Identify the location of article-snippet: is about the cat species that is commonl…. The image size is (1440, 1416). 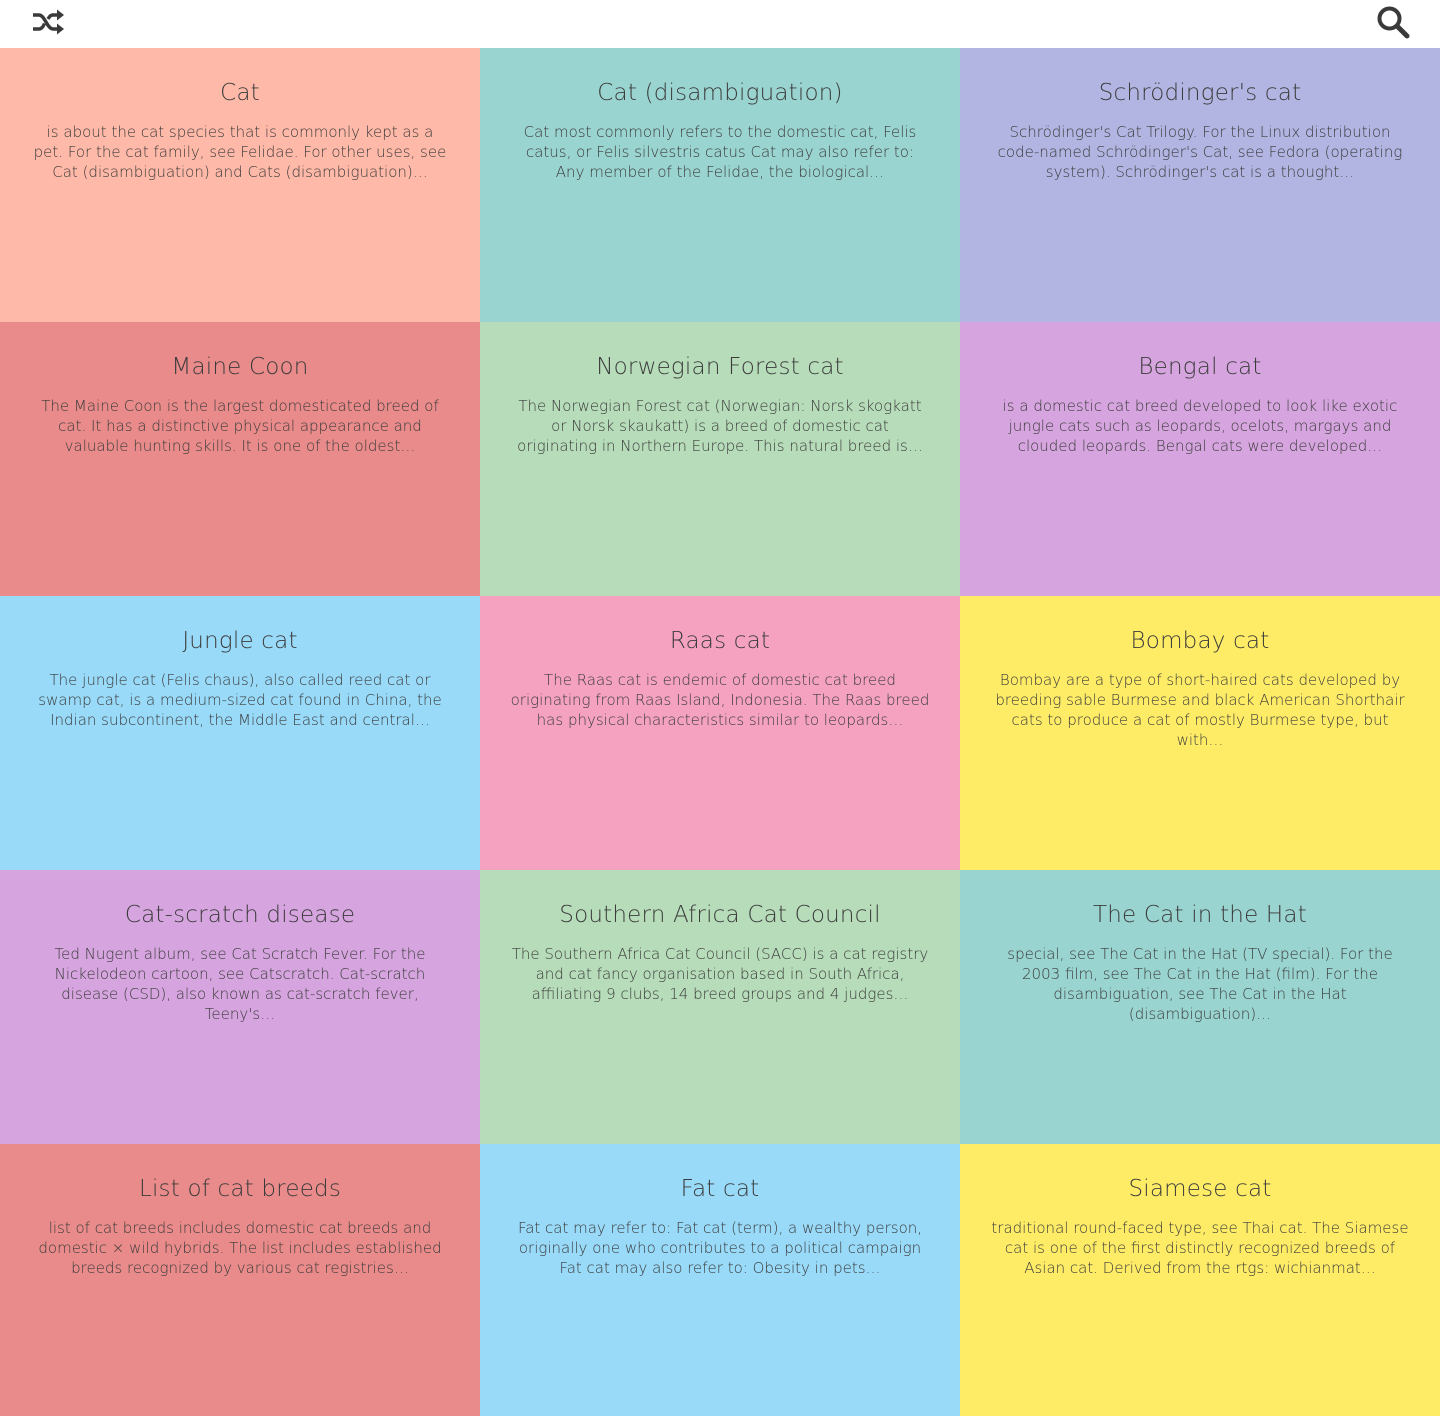
(240, 152).